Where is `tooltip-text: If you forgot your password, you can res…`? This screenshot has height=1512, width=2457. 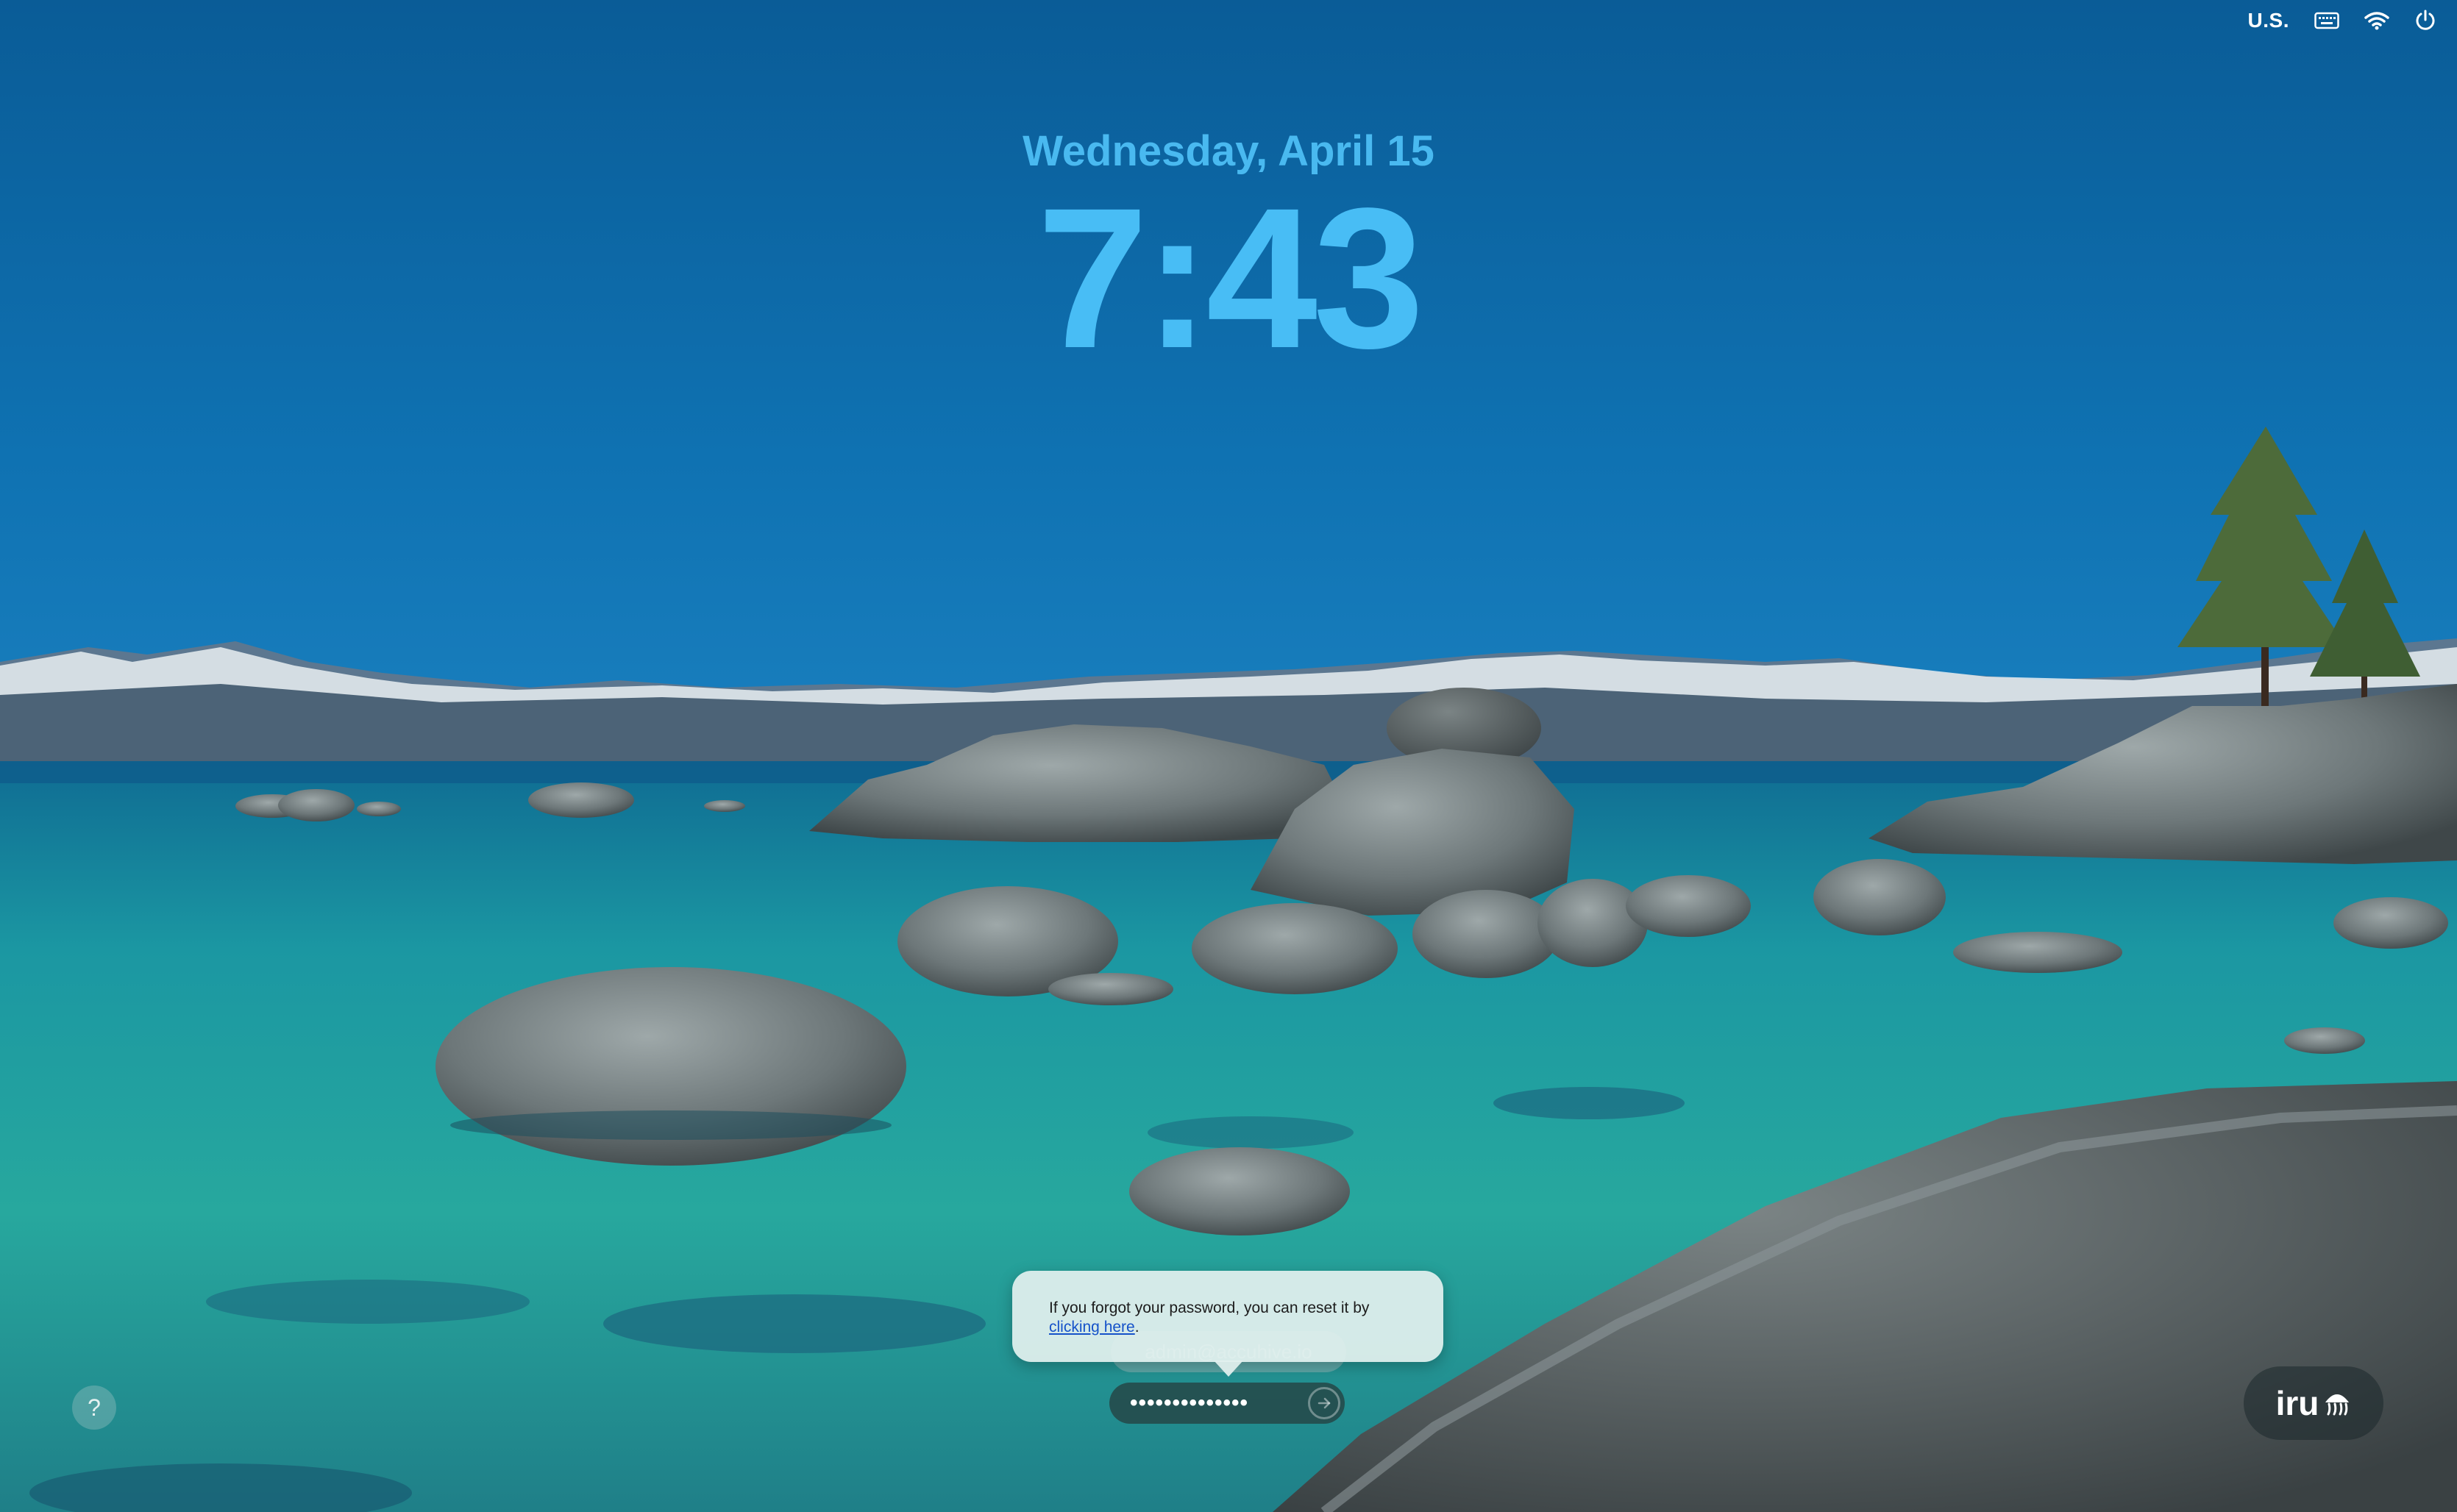 tooltip-text: If you forgot your password, you can res… is located at coordinates (1209, 1307).